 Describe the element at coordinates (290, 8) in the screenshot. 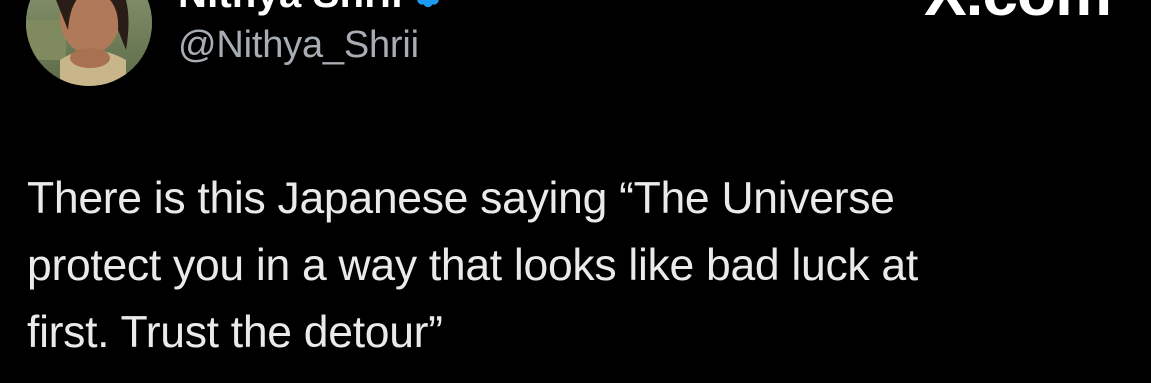

I see `display-name: Nithya Shrii` at that location.